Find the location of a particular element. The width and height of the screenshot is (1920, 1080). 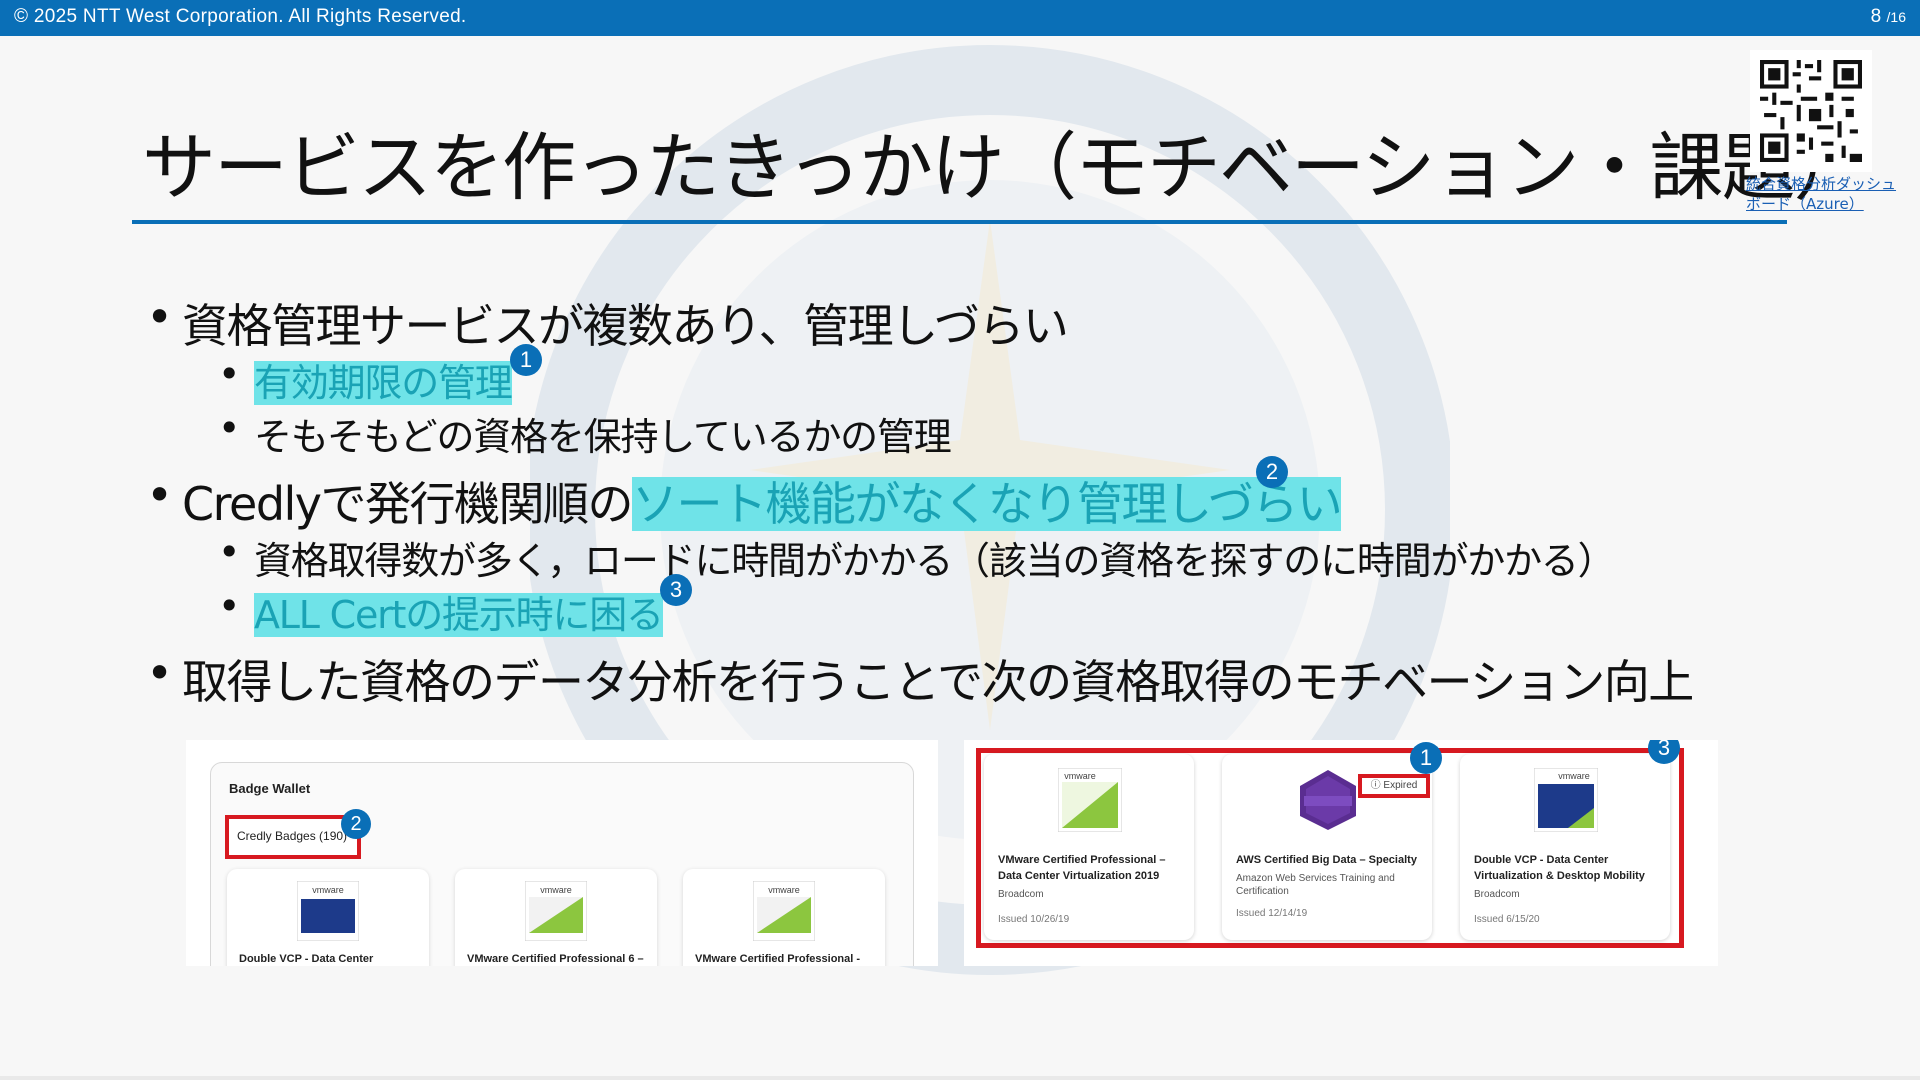

page-total: /16 is located at coordinates (1896, 17).